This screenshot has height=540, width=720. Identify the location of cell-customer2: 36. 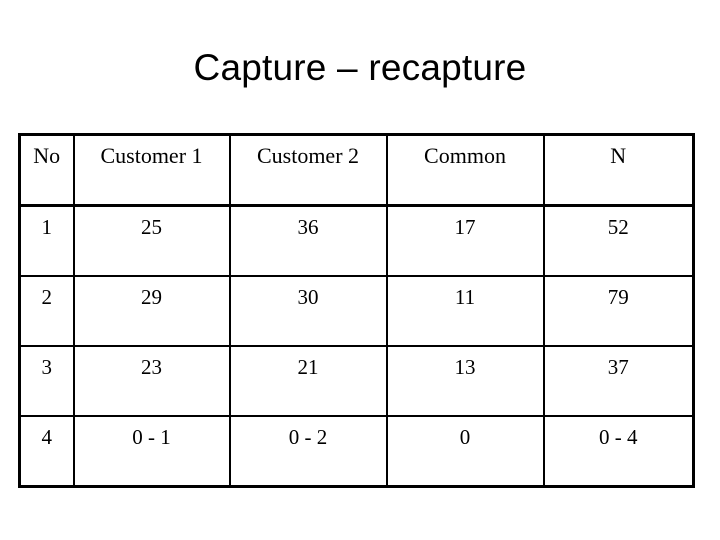
(308, 240).